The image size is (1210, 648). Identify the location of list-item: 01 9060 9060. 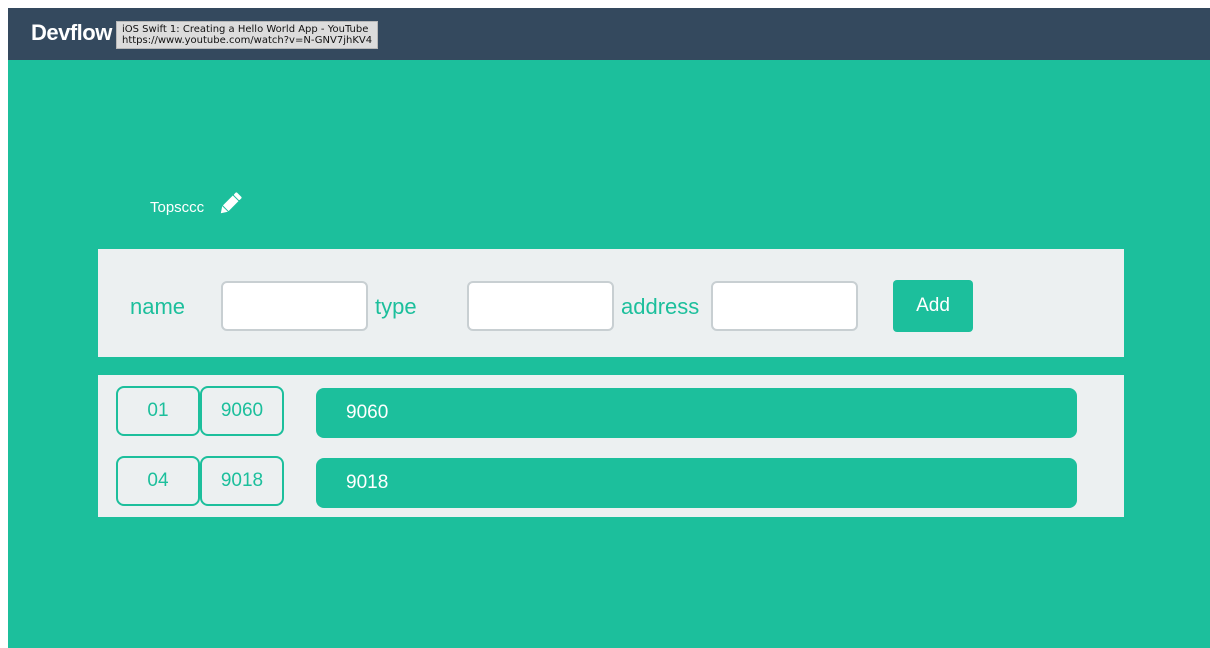
(611, 412).